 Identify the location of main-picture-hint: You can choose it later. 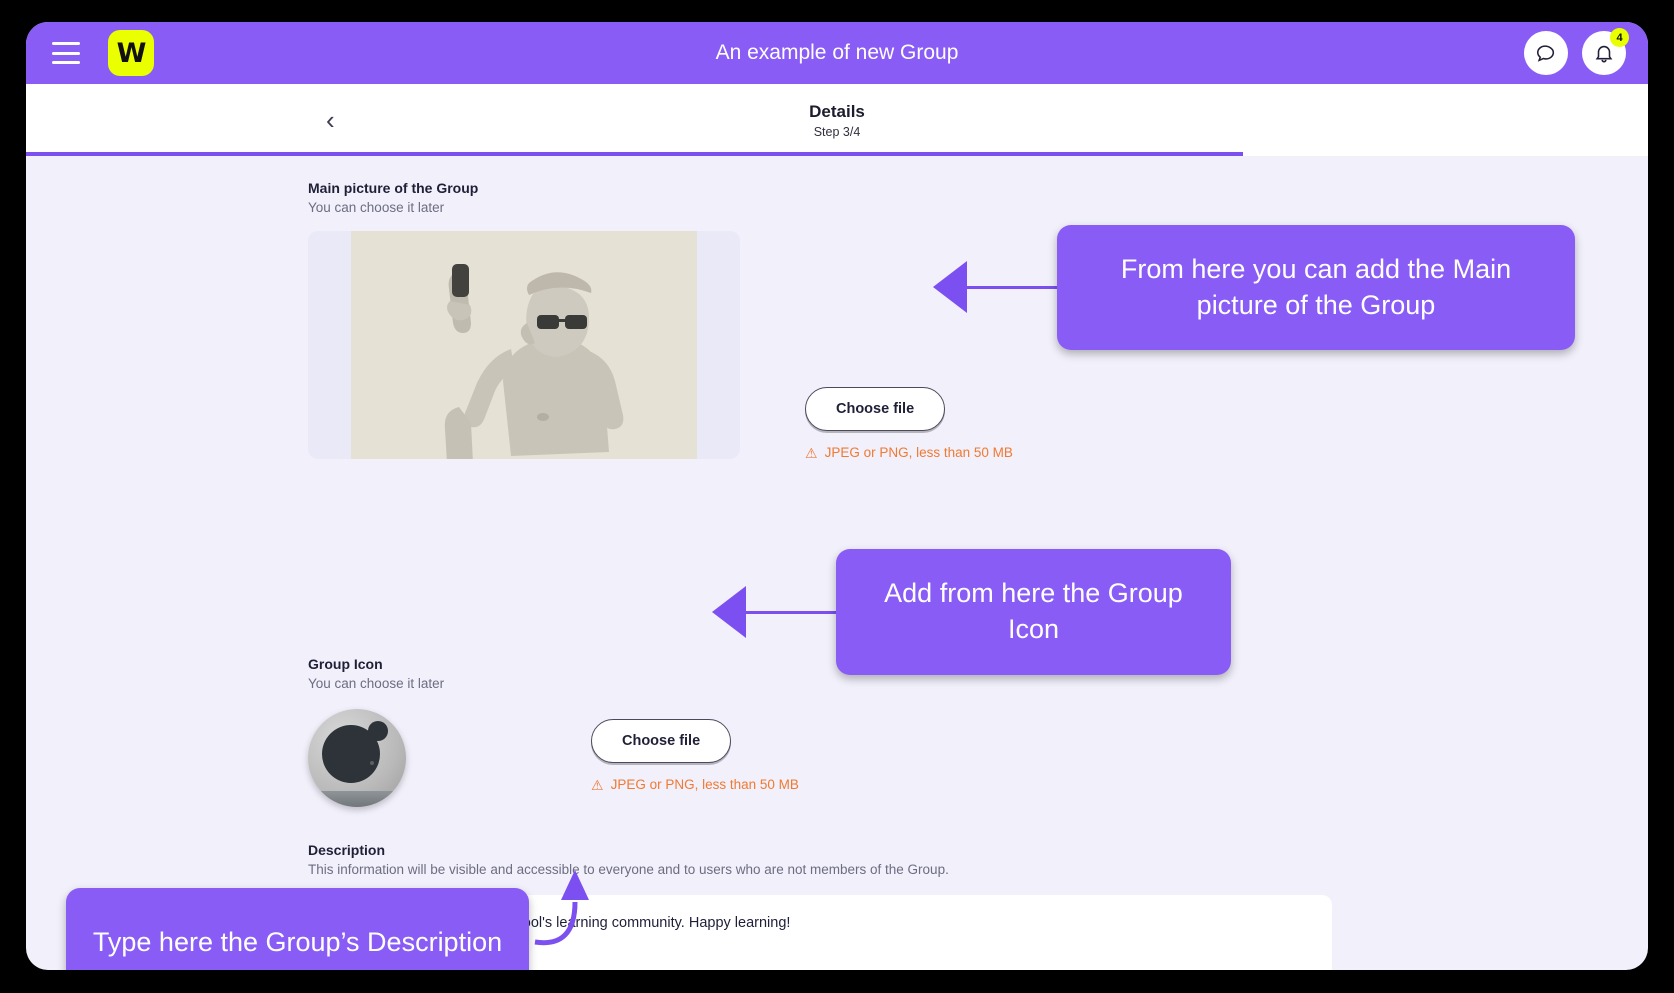
(376, 207).